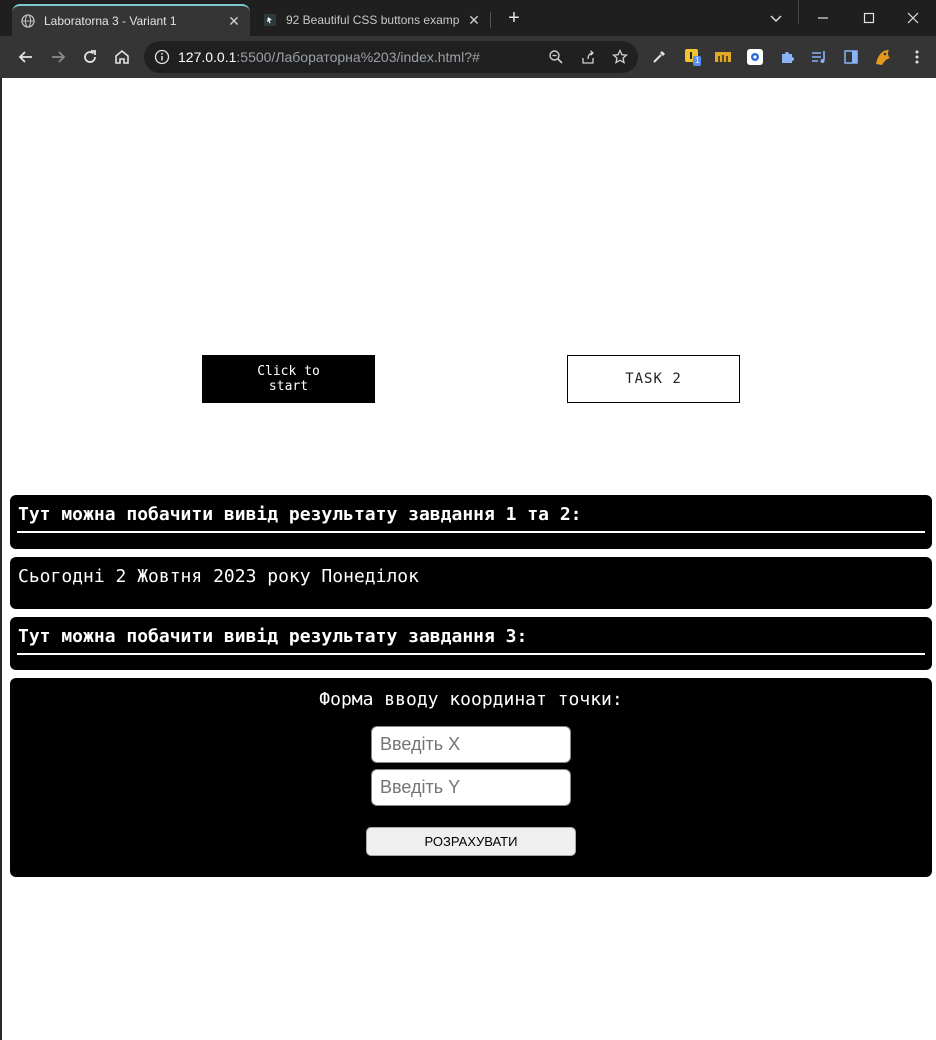 The image size is (936, 1040). What do you see at coordinates (917, 57) in the screenshot?
I see `browser-menu-icon` at bounding box center [917, 57].